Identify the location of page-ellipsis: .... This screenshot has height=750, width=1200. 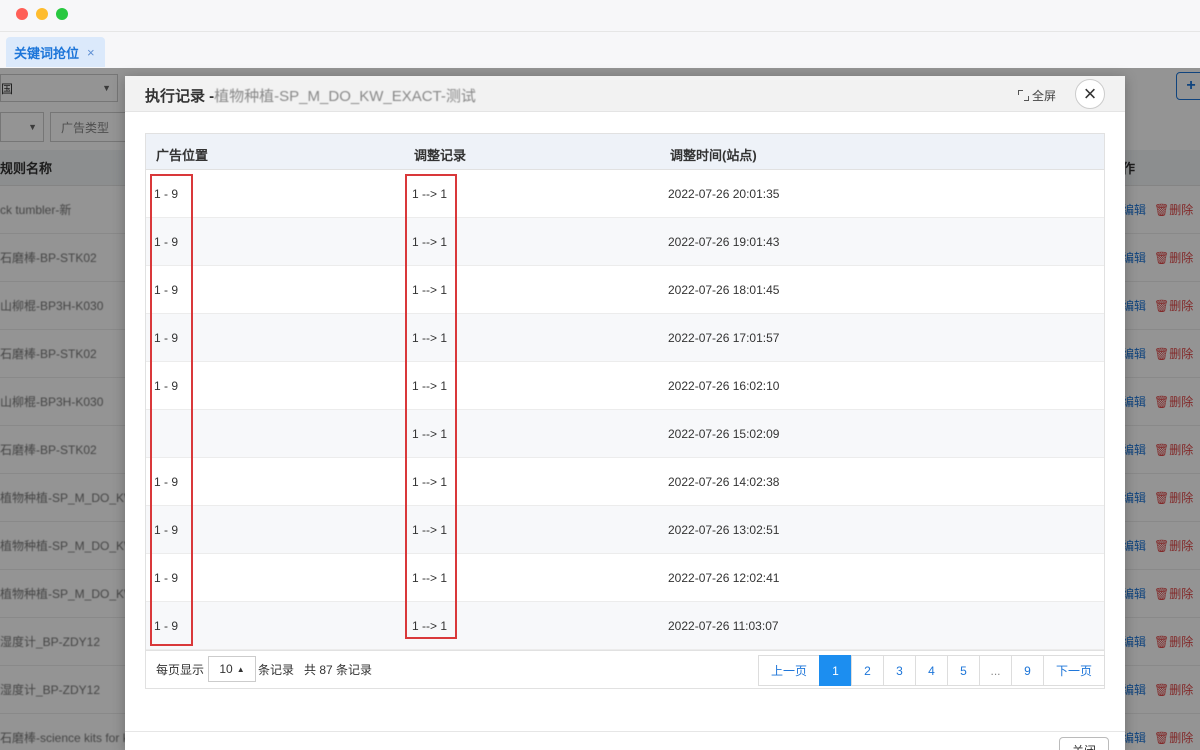
(995, 670).